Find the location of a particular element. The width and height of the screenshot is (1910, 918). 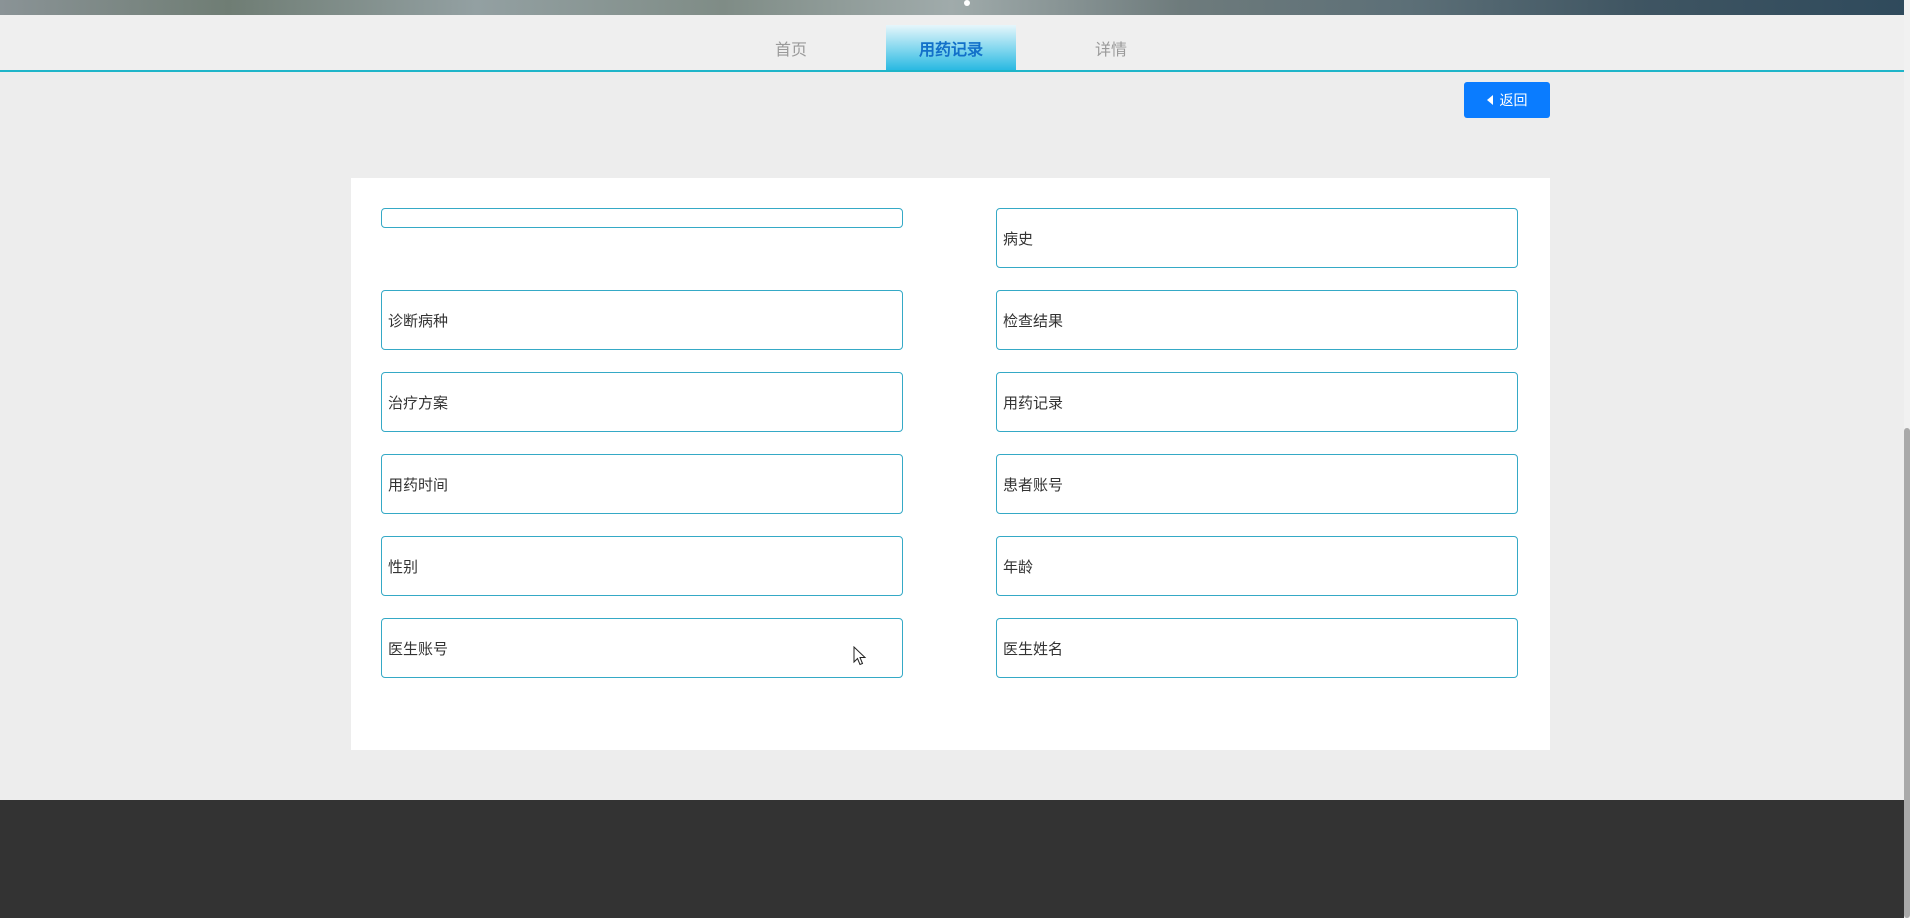

diagnosis-field: 诊断病种 is located at coordinates (642, 320).